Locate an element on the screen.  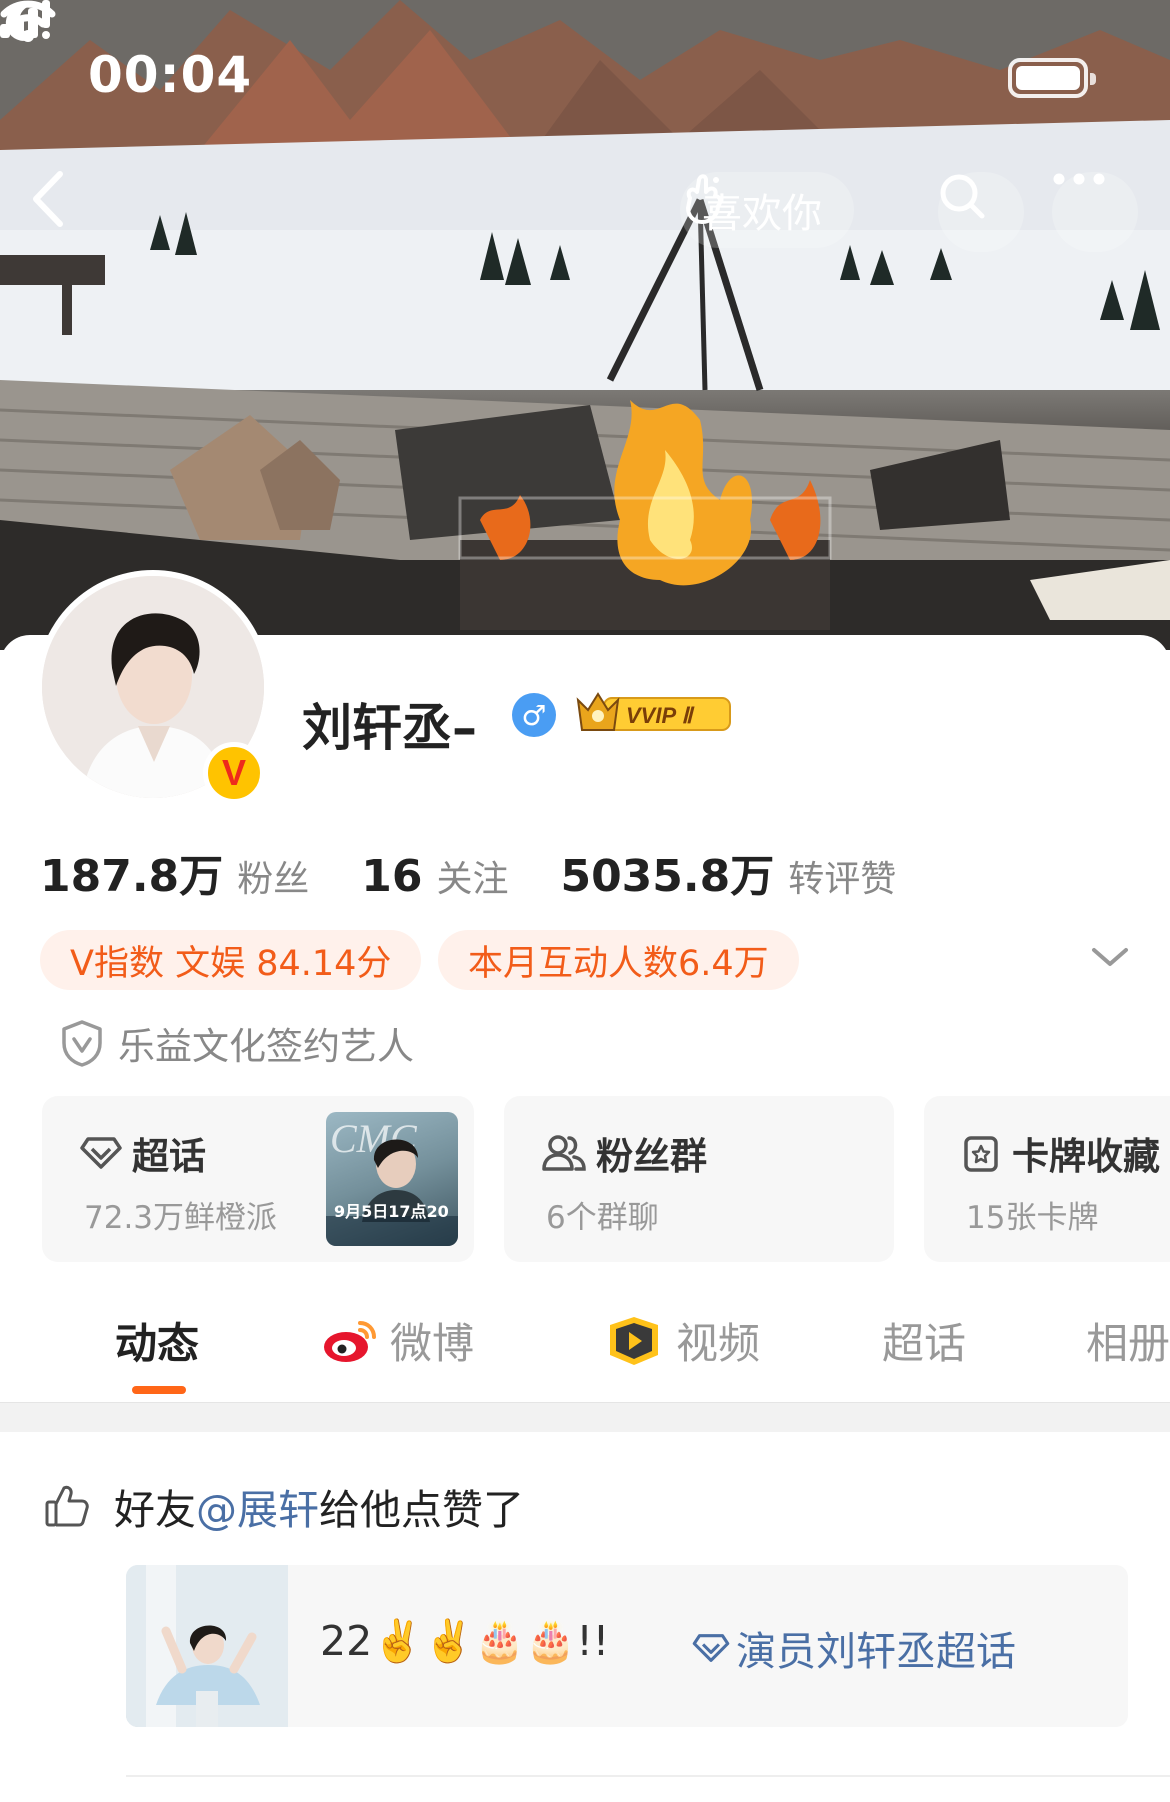
supertopic-thumbnail-art: CMC is located at coordinates (392, 1181).